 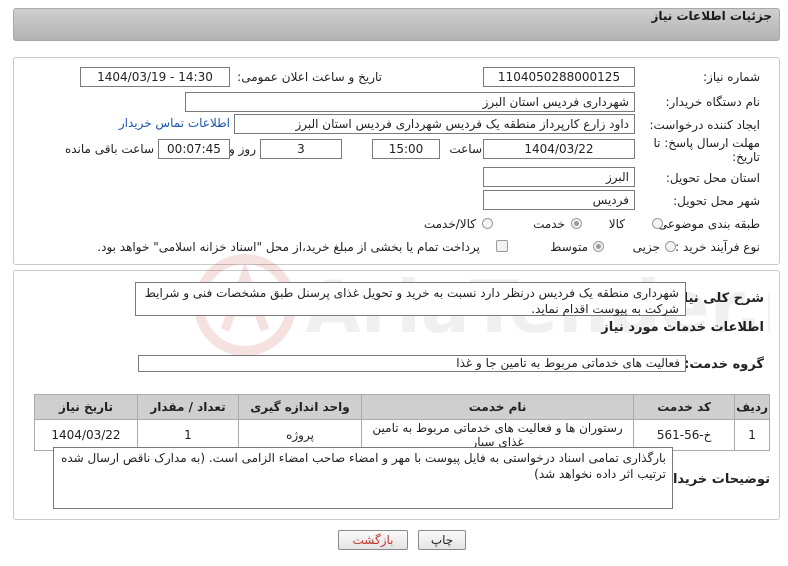 What do you see at coordinates (188, 435) in the screenshot?
I see `cell-qty: 1` at bounding box center [188, 435].